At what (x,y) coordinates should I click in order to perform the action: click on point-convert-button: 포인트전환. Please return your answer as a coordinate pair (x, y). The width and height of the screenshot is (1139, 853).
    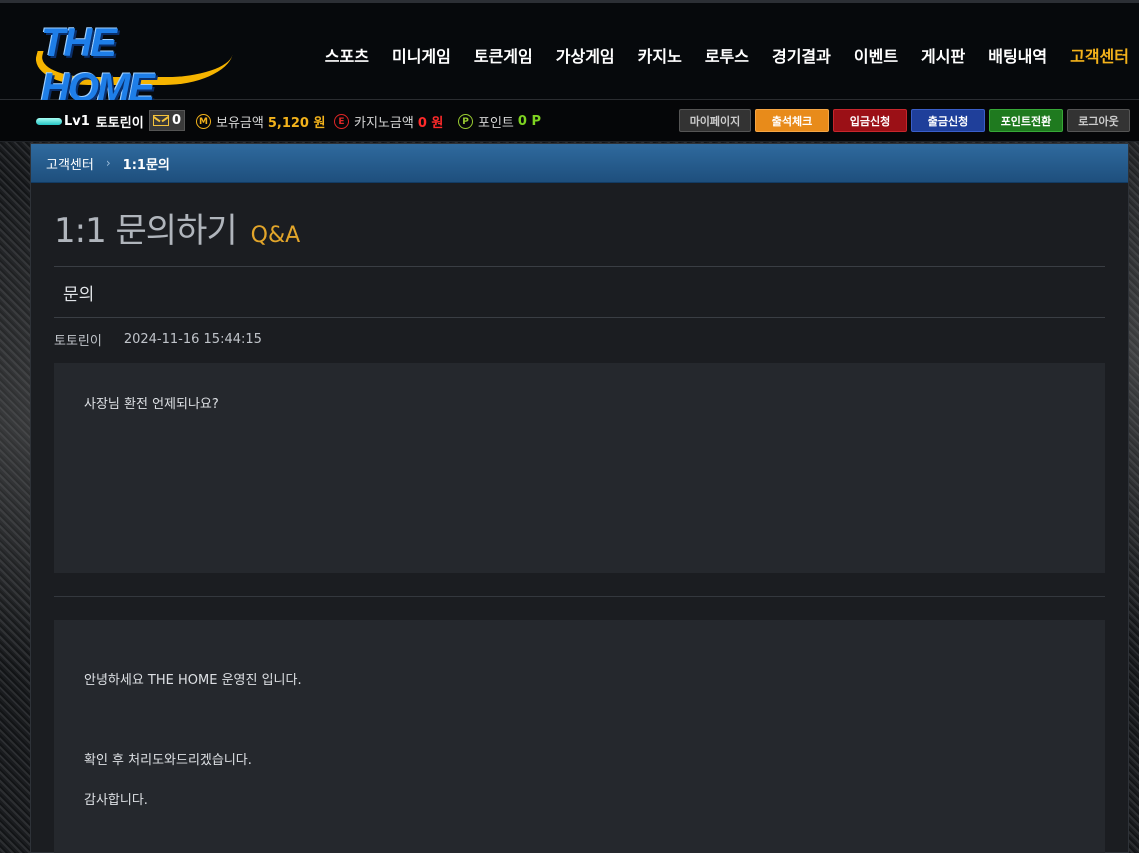
    Looking at the image, I should click on (1026, 120).